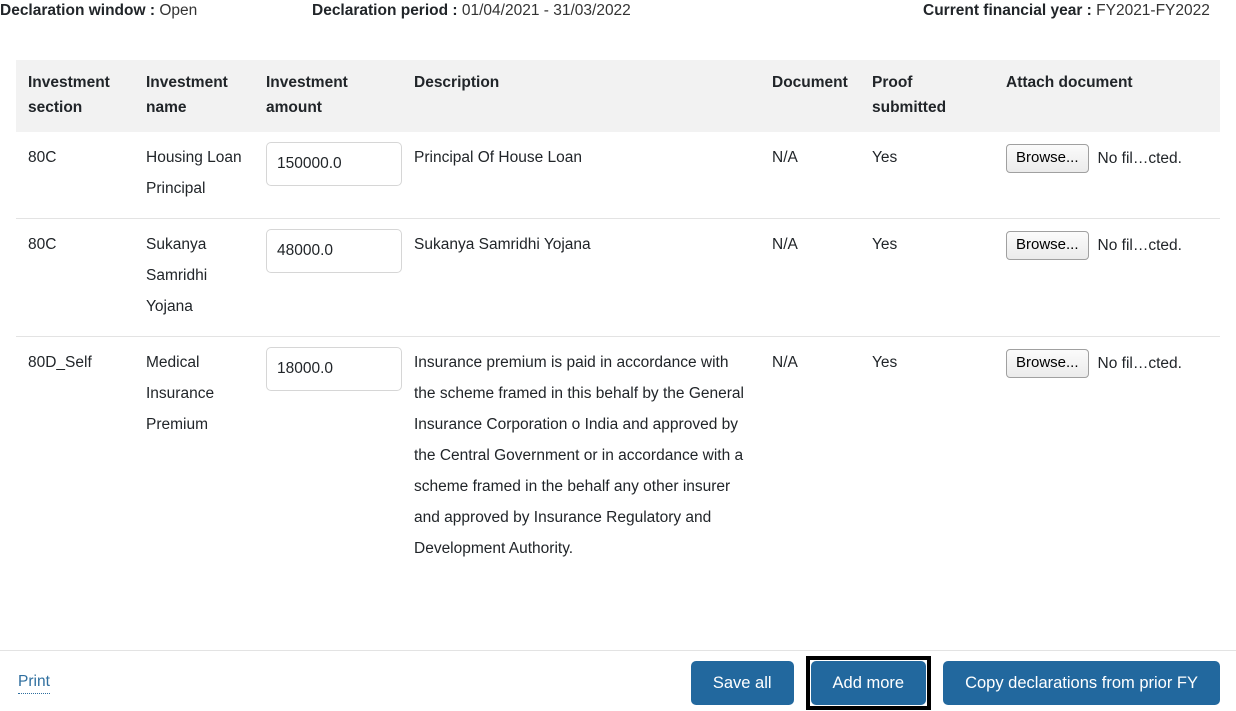 The image size is (1236, 711). Describe the element at coordinates (194, 173) in the screenshot. I see `cell-investment-name: Housing Loan Principal` at that location.